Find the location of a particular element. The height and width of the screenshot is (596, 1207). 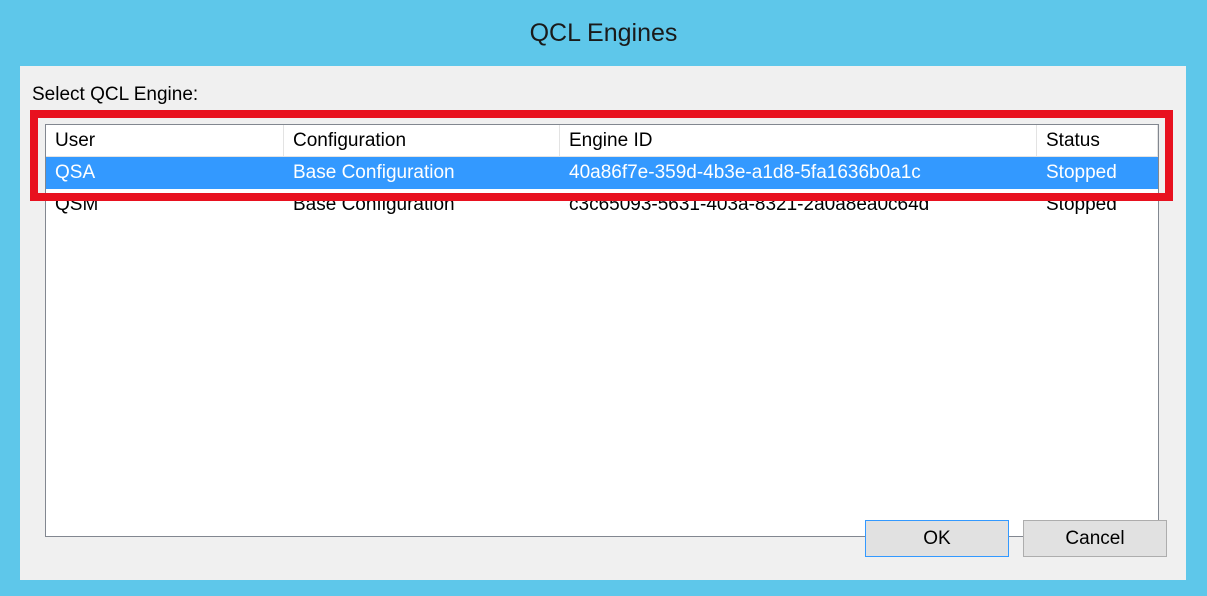

cancel-button: Cancel is located at coordinates (1095, 538).